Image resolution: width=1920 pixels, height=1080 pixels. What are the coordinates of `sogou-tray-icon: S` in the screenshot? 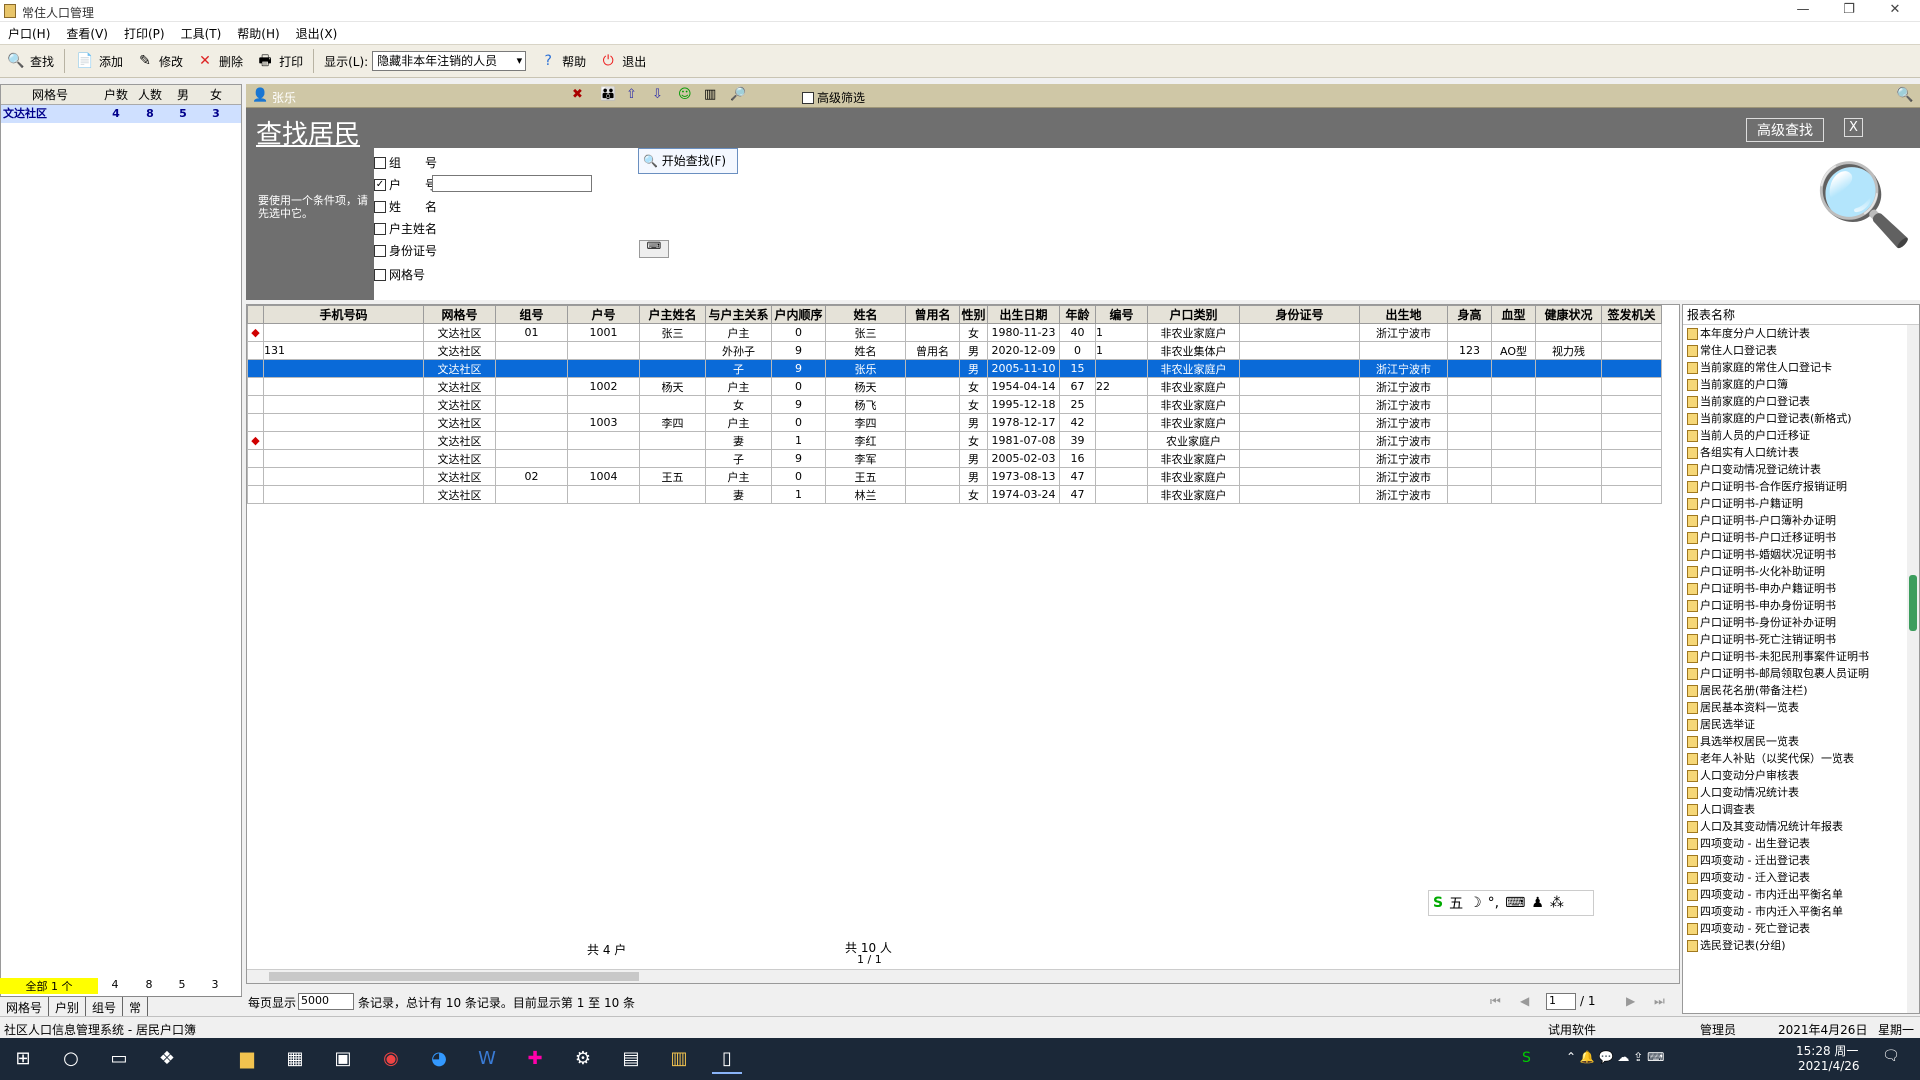 It's located at (1526, 1058).